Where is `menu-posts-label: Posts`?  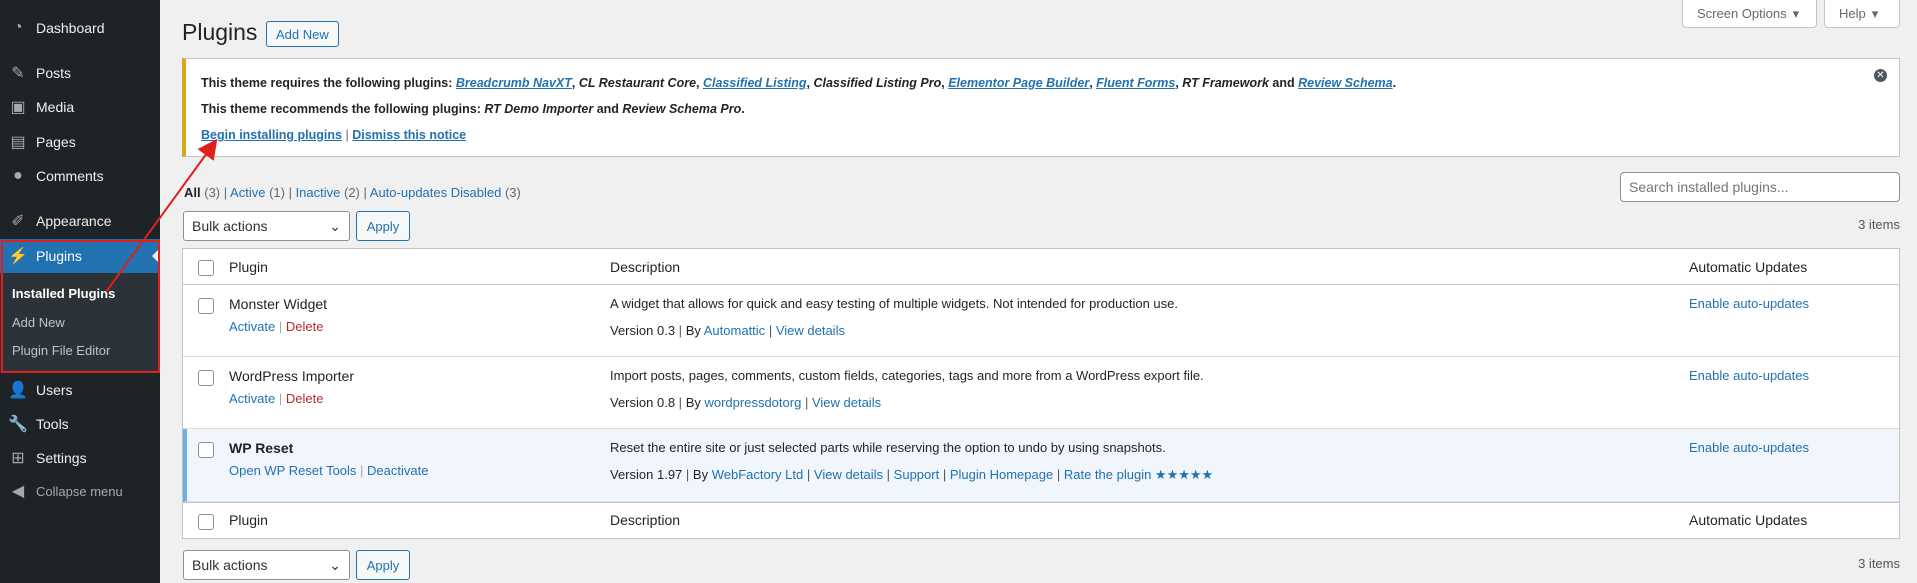 menu-posts-label: Posts is located at coordinates (54, 73).